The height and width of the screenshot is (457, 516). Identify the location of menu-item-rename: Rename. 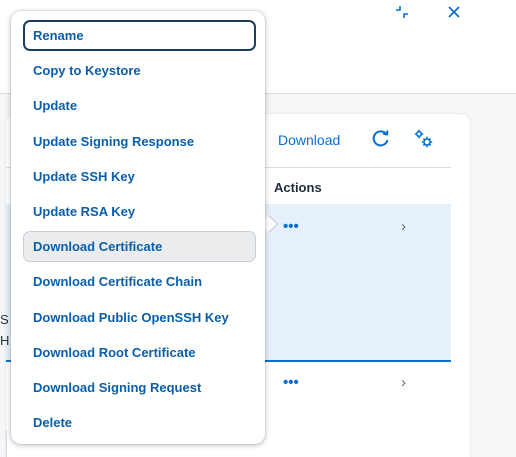
(139, 35).